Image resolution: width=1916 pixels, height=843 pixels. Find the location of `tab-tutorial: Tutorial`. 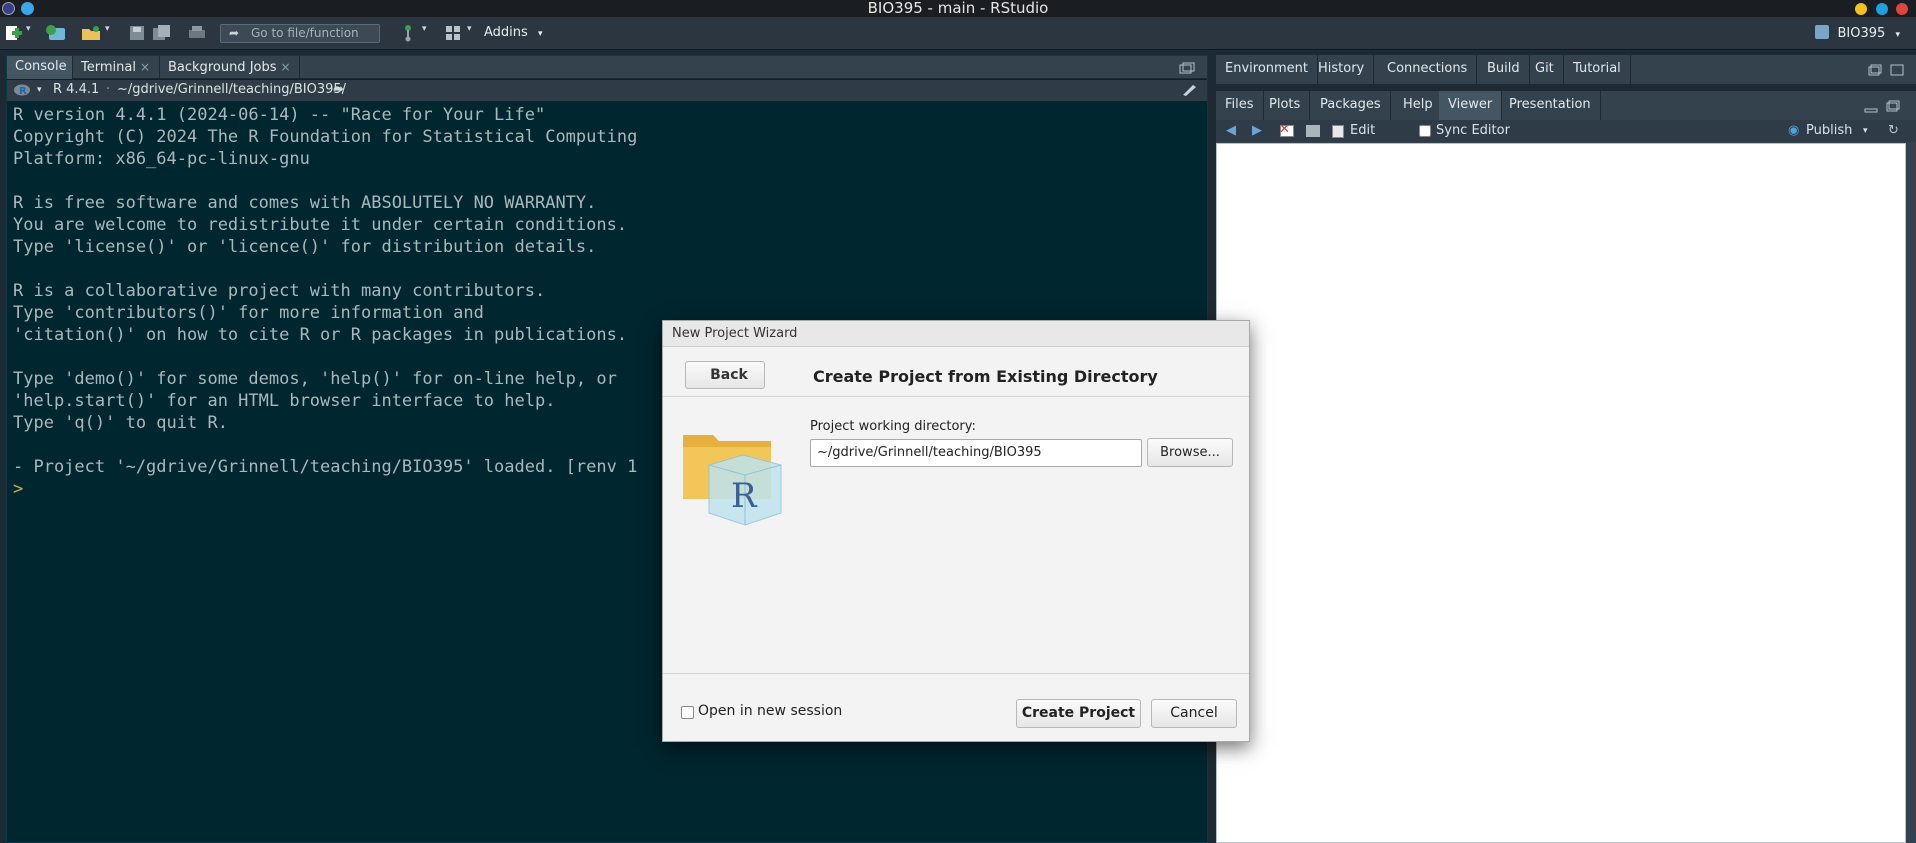

tab-tutorial: Tutorial is located at coordinates (1597, 69).